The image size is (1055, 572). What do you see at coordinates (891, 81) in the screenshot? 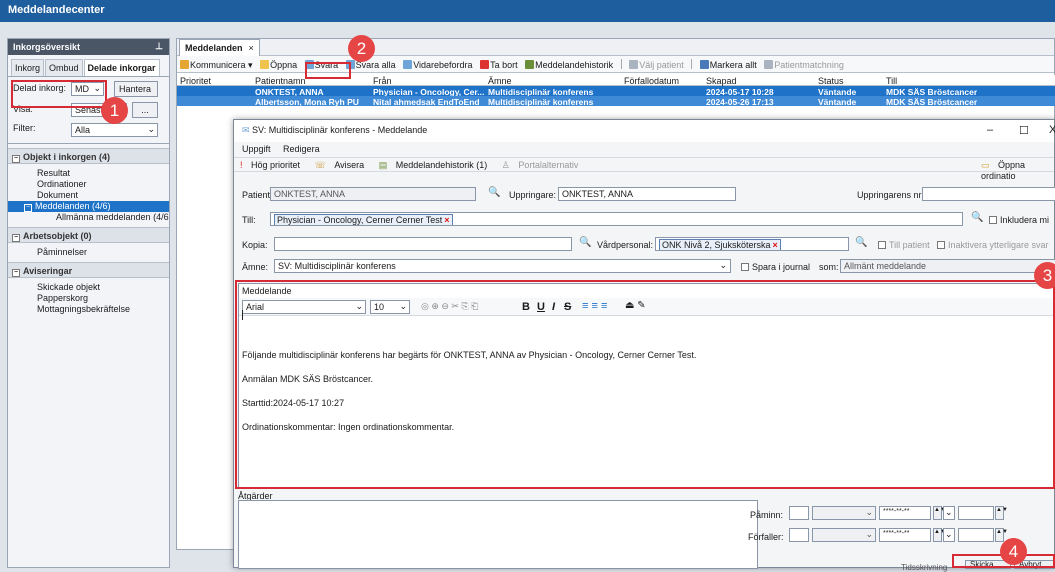
I see `col-to: Till` at bounding box center [891, 81].